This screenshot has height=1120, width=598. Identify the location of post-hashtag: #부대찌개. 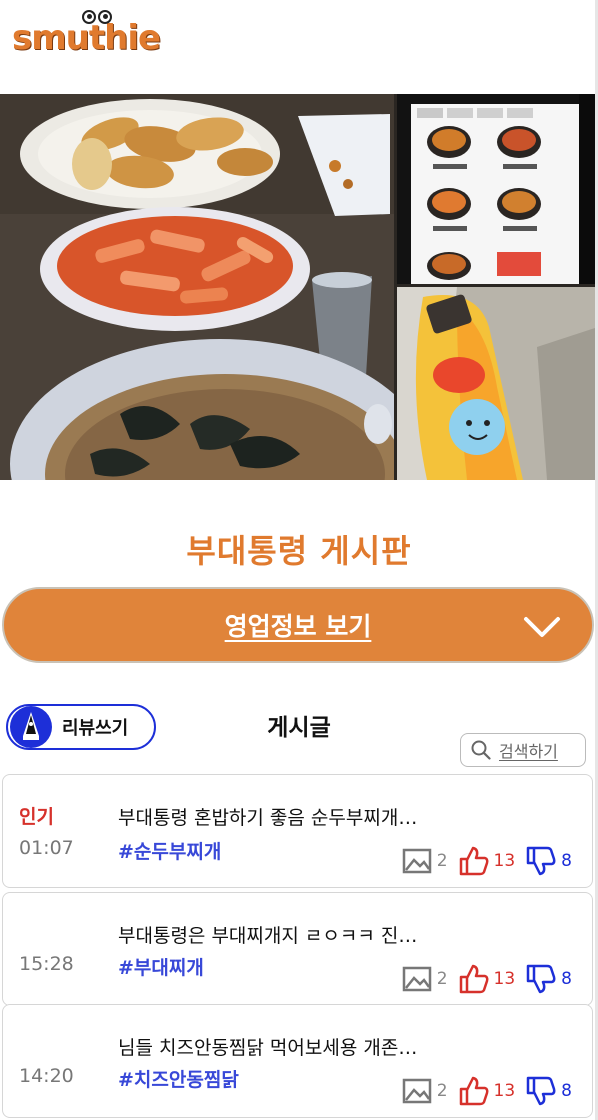
(161, 966).